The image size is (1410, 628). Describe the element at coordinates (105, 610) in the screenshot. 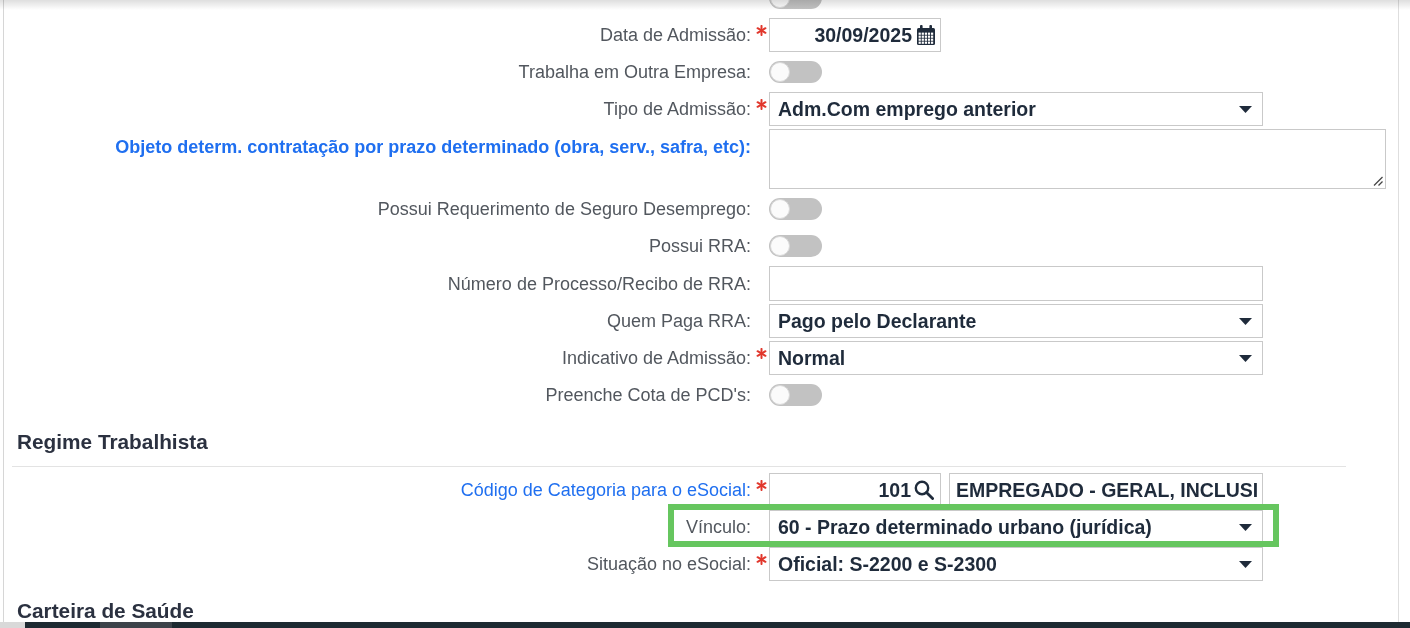

I see `section-title: Carteira de Saúde` at that location.